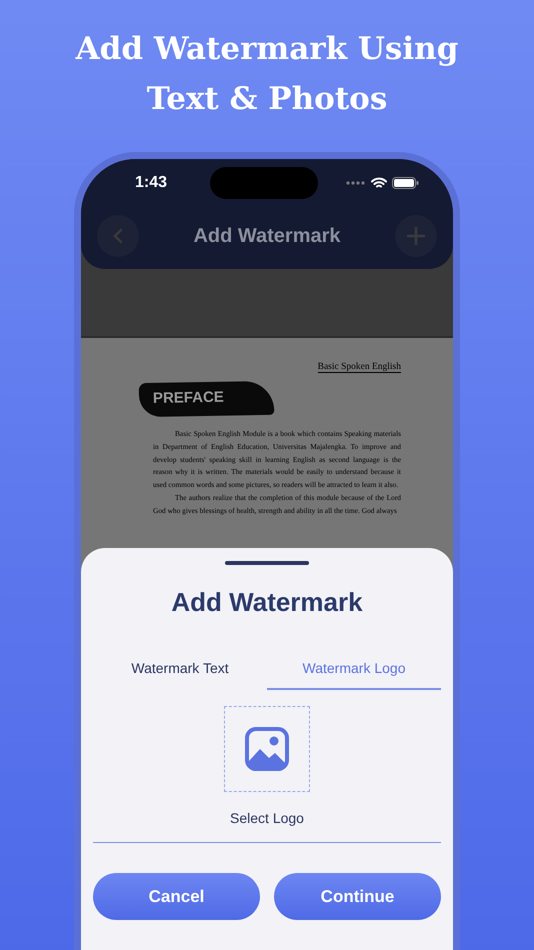  I want to click on wifi-icon, so click(379, 183).